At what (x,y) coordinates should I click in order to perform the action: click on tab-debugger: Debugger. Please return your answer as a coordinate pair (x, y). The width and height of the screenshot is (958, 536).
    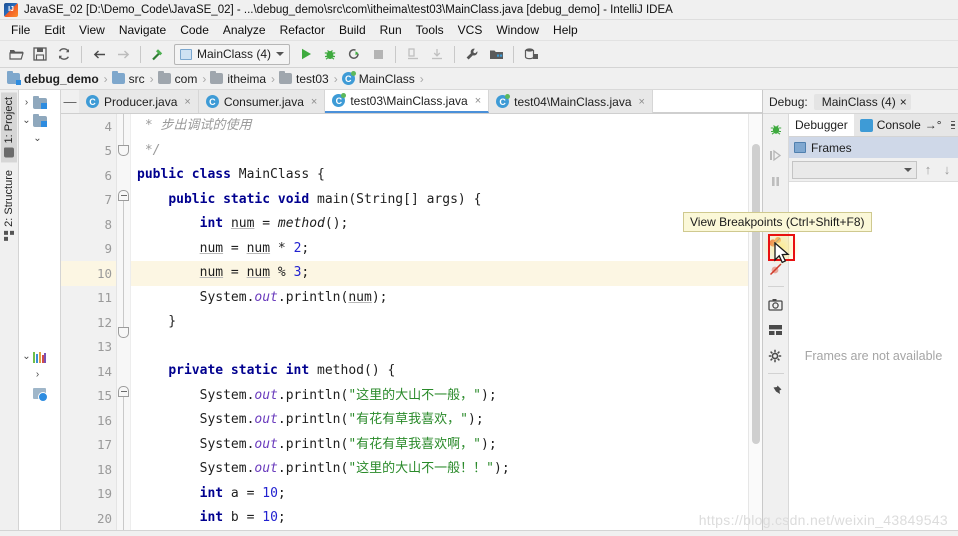
    Looking at the image, I should click on (821, 125).